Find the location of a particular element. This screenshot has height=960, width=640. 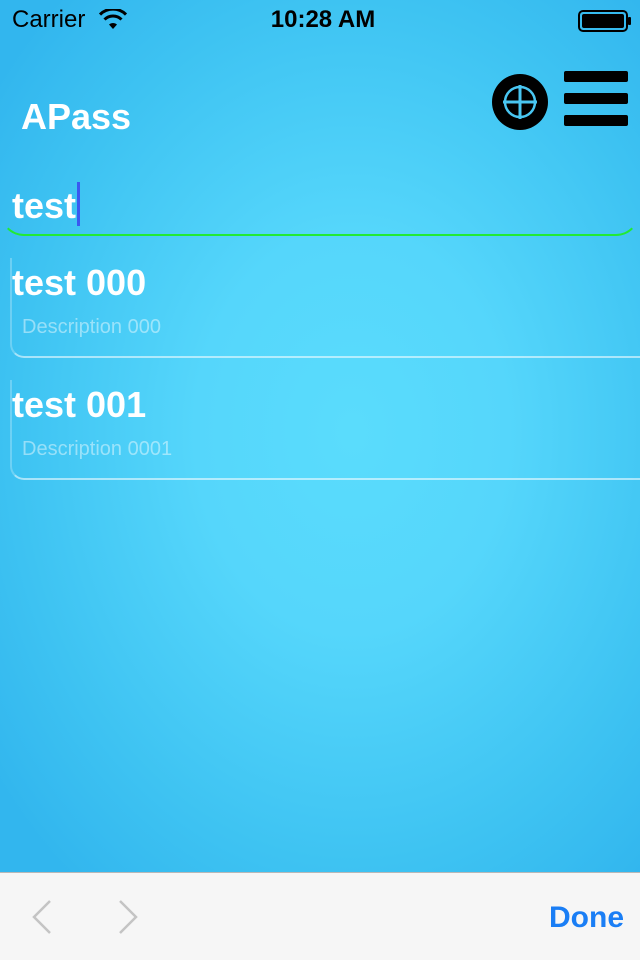

clock: 10:28 AM is located at coordinates (323, 19).